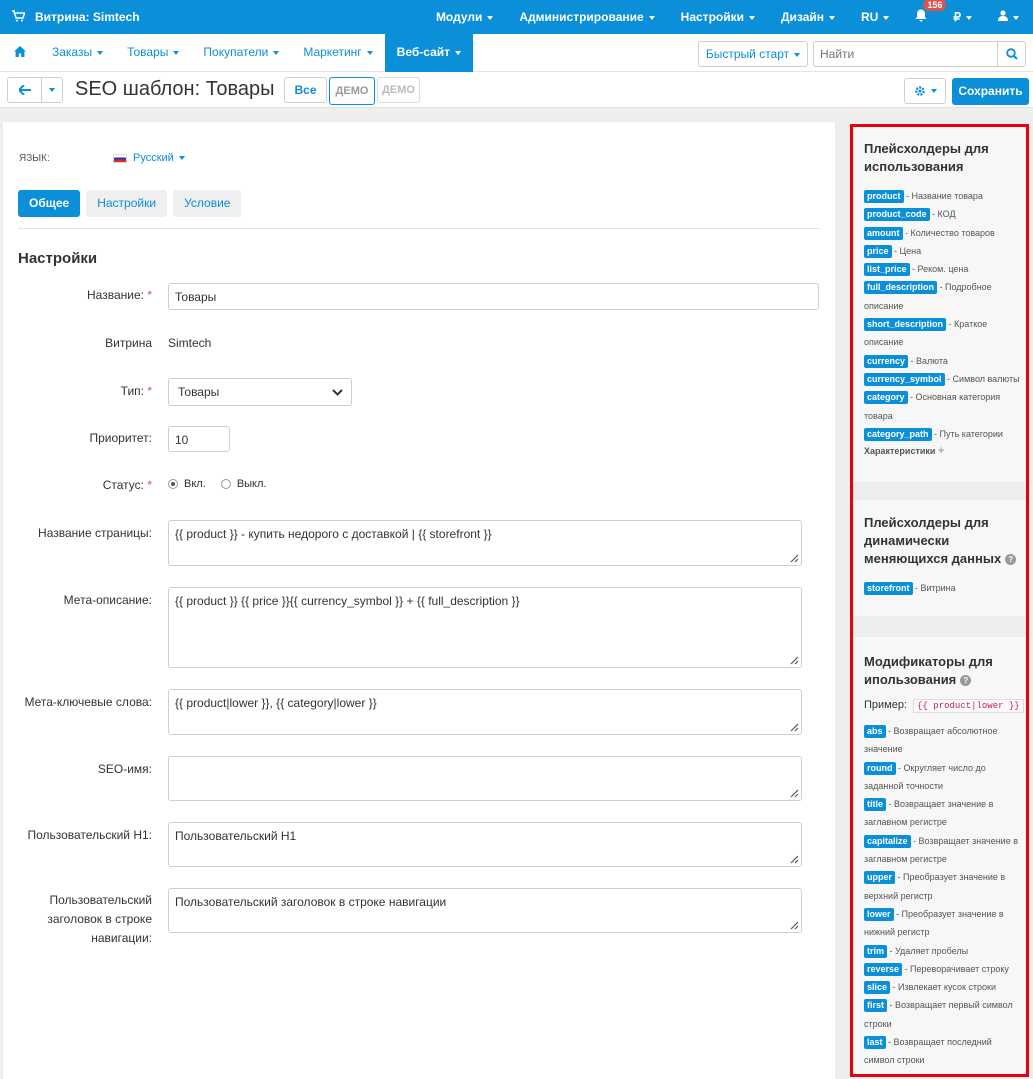 The image size is (1033, 1079). What do you see at coordinates (876, 951) in the screenshot?
I see `placeholder-tag: trim` at bounding box center [876, 951].